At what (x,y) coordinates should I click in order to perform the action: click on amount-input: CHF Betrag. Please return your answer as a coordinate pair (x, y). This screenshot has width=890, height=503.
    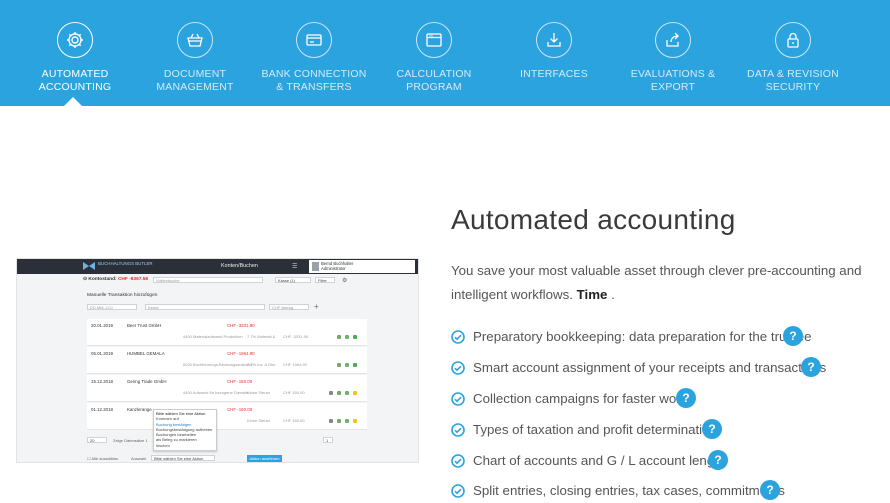
    Looking at the image, I should click on (289, 307).